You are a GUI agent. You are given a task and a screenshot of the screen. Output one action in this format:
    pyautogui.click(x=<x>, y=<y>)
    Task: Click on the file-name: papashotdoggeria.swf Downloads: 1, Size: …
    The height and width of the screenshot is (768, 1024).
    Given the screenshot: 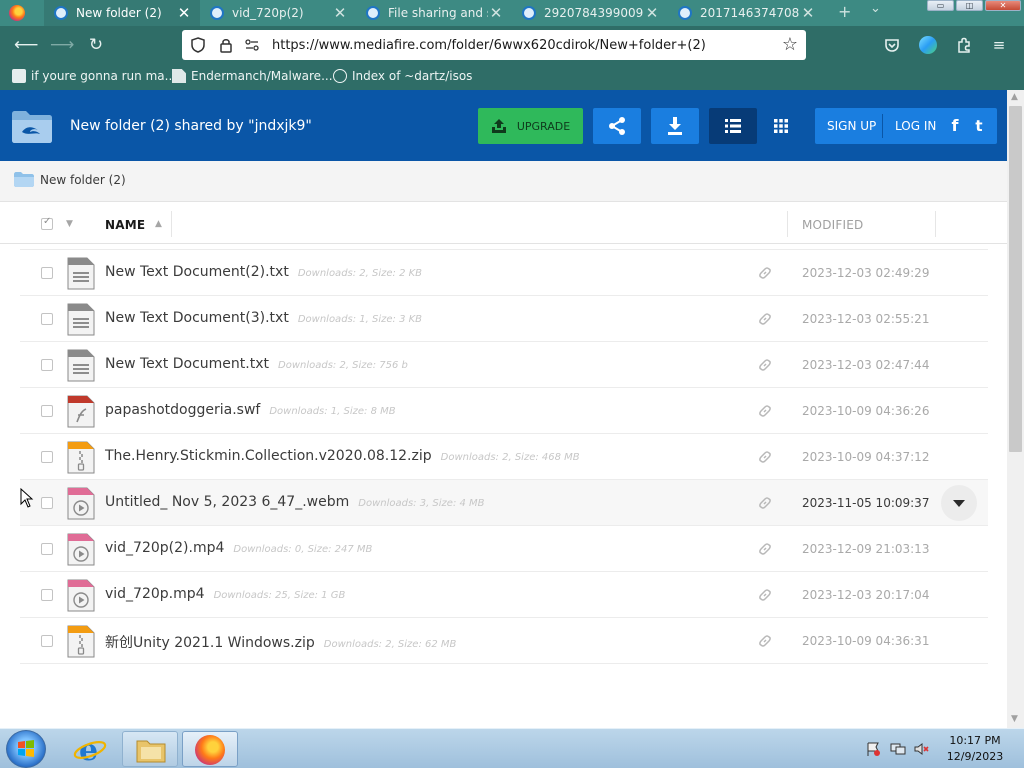 What is the action you would take?
    pyautogui.click(x=250, y=410)
    